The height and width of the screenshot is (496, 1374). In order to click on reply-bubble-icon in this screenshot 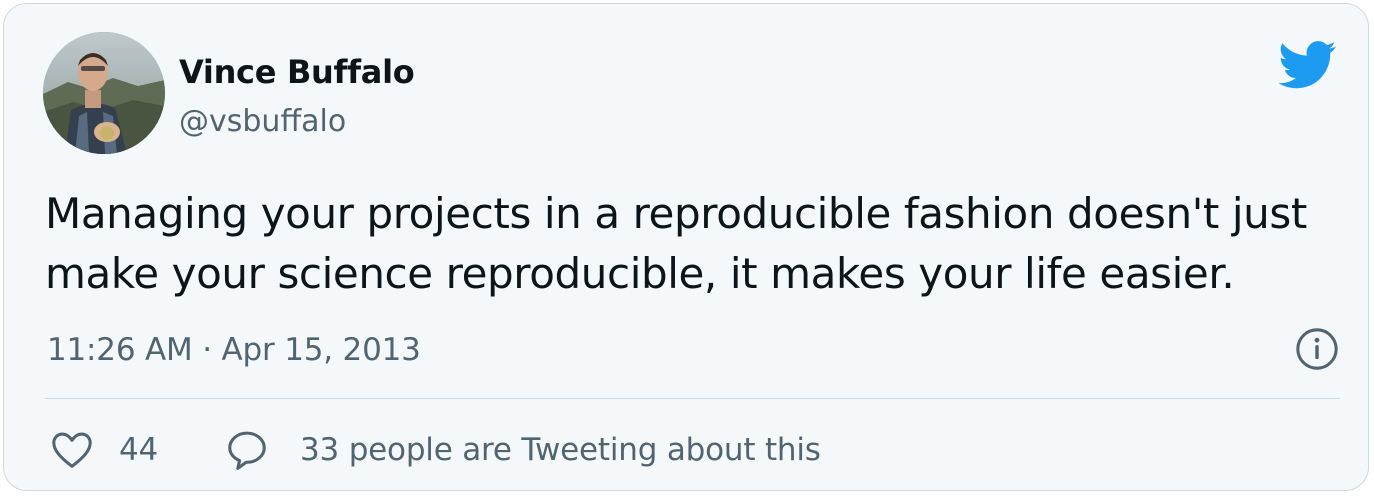, I will do `click(247, 450)`.